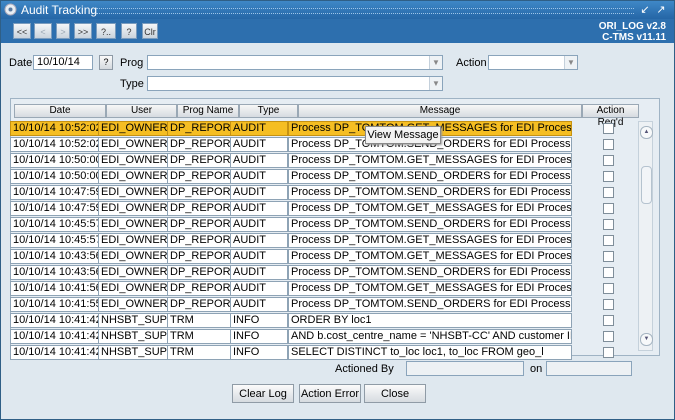 Image resolution: width=675 pixels, height=420 pixels. I want to click on header-col-user: User, so click(141, 111).